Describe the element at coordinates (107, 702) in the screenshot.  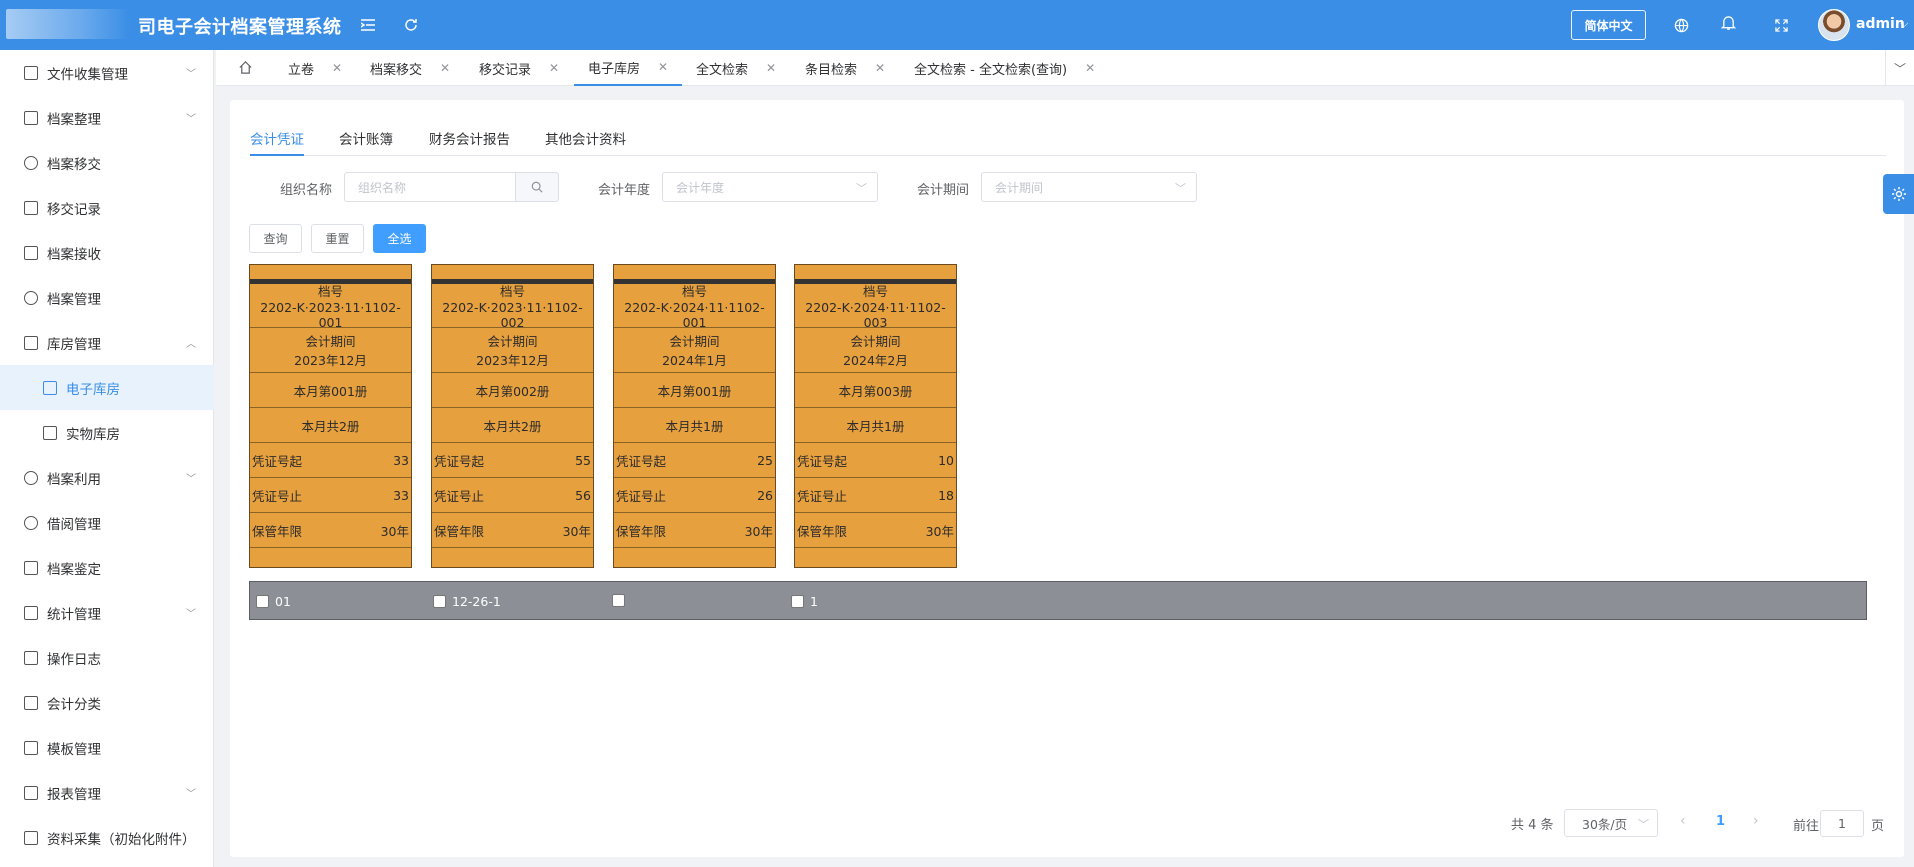
I see `sidebar-item-accounting-category: 会计分类` at that location.